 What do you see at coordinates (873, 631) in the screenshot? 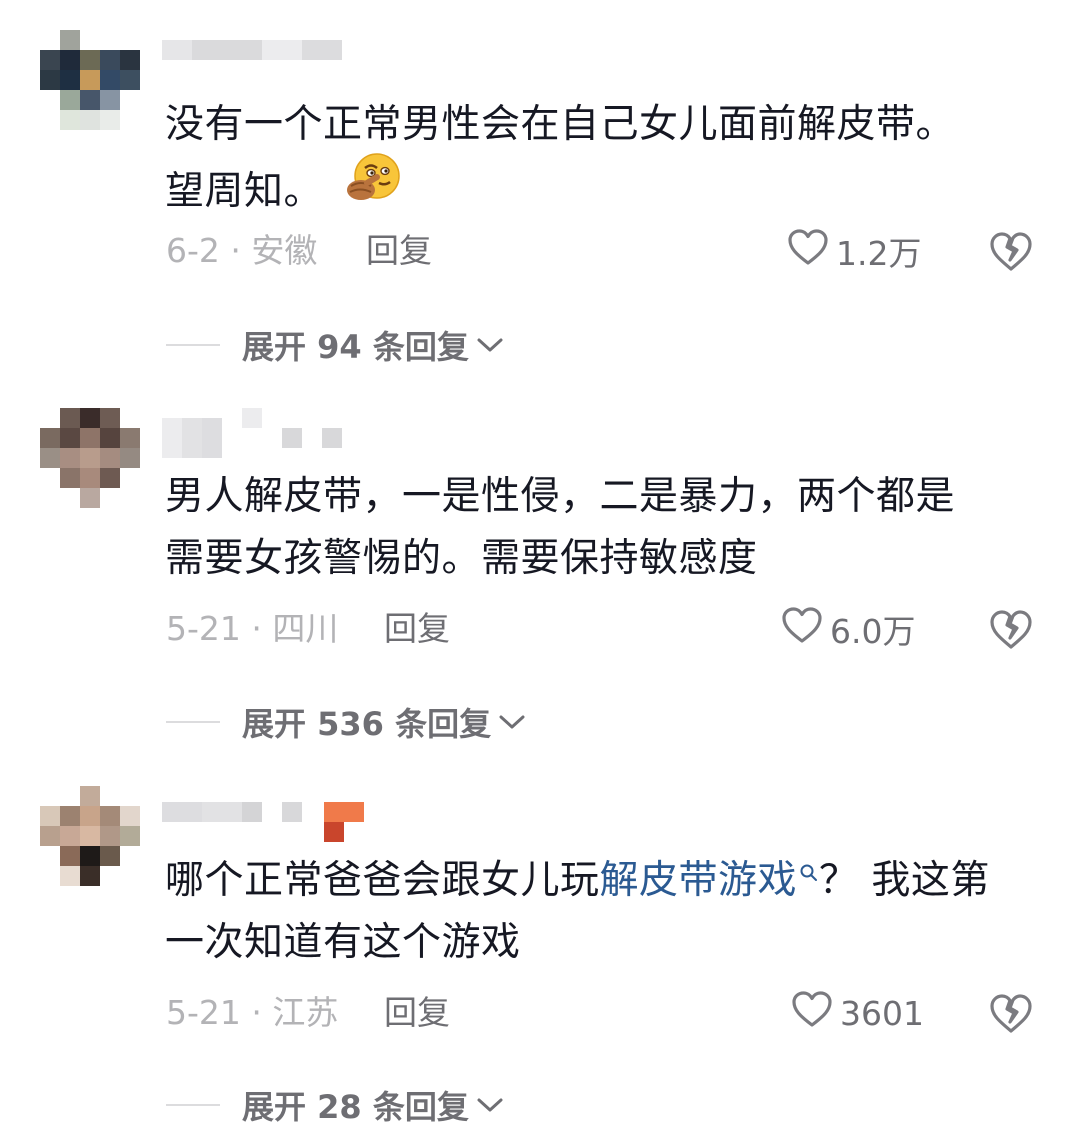
I see `like-count: 6.0万` at bounding box center [873, 631].